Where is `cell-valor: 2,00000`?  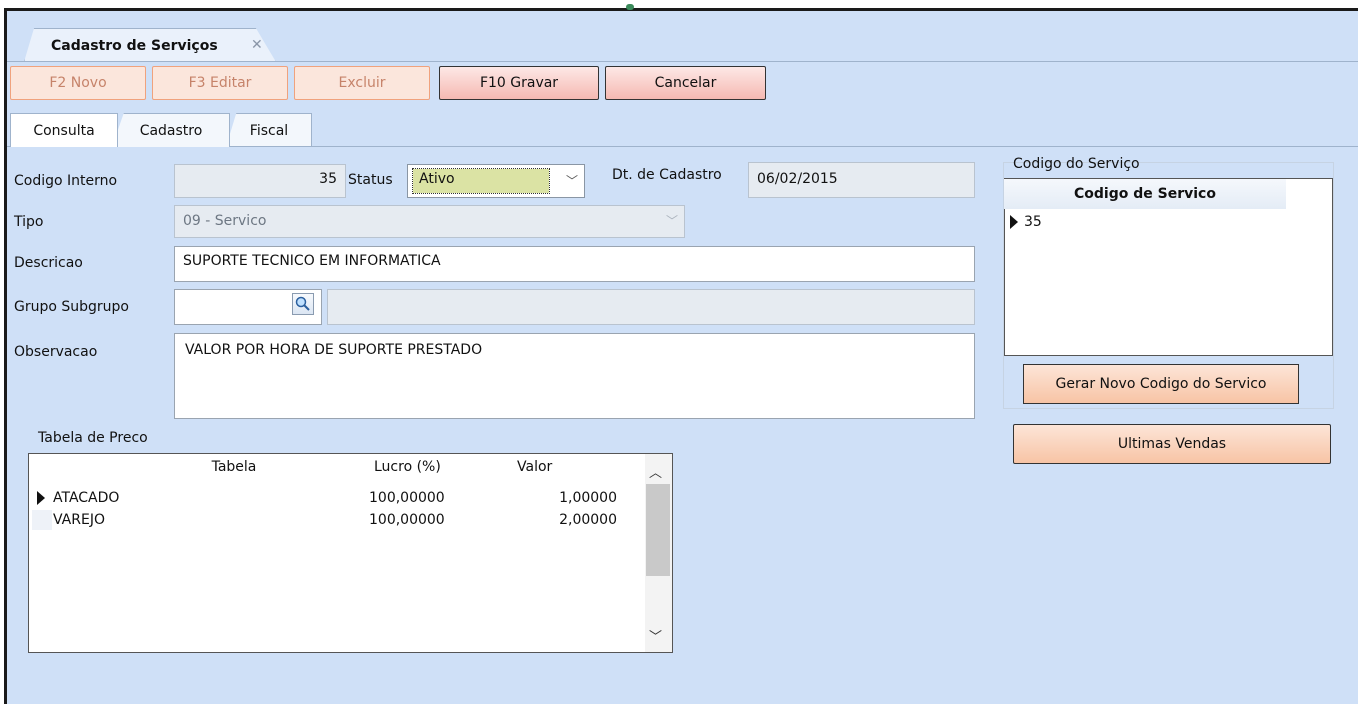
cell-valor: 2,00000 is located at coordinates (588, 520).